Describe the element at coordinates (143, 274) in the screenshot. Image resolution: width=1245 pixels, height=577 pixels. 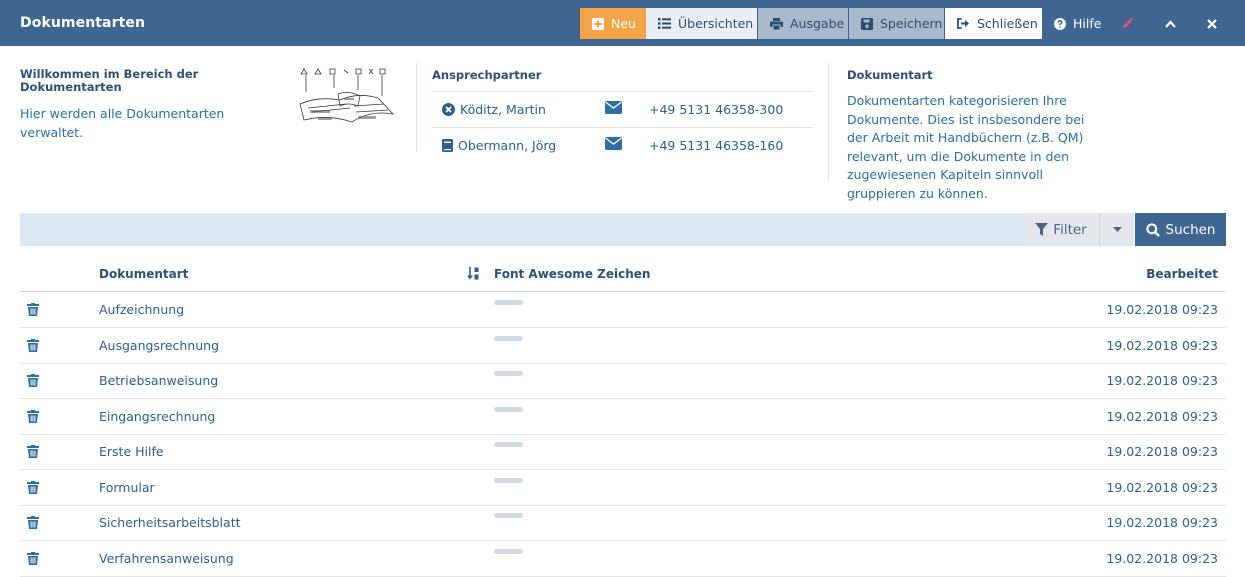
I see `column-header-name: Dokumentart` at that location.